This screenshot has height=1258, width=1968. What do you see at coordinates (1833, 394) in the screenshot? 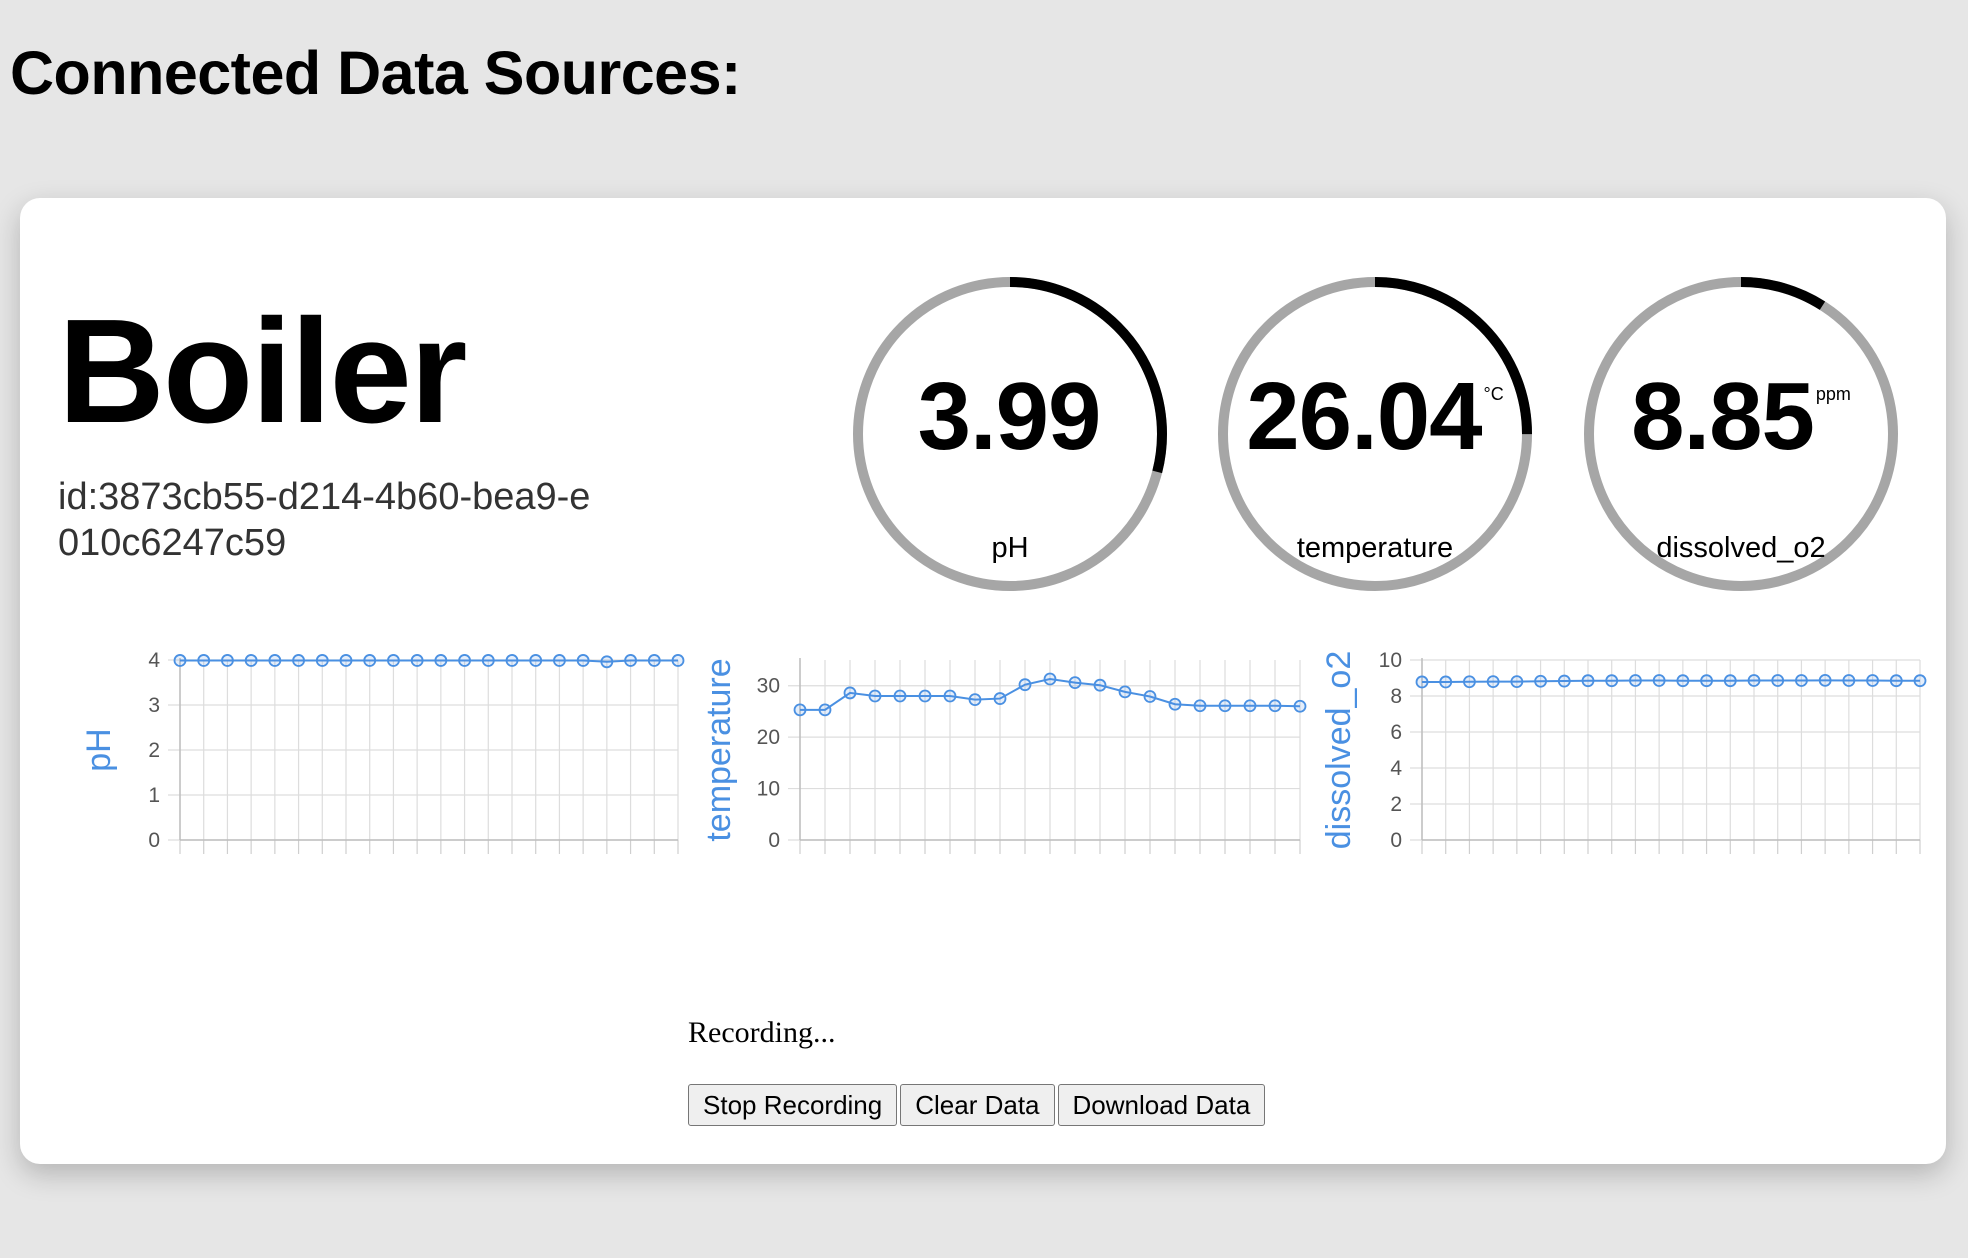
I see `gauge-unit: ppm` at bounding box center [1833, 394].